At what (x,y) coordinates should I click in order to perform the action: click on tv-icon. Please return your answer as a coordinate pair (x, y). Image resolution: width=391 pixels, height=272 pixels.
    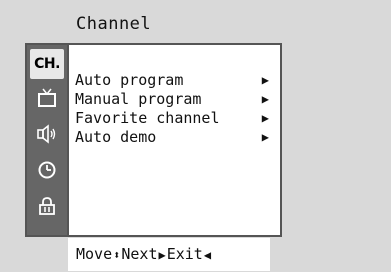
    Looking at the image, I should click on (47, 98).